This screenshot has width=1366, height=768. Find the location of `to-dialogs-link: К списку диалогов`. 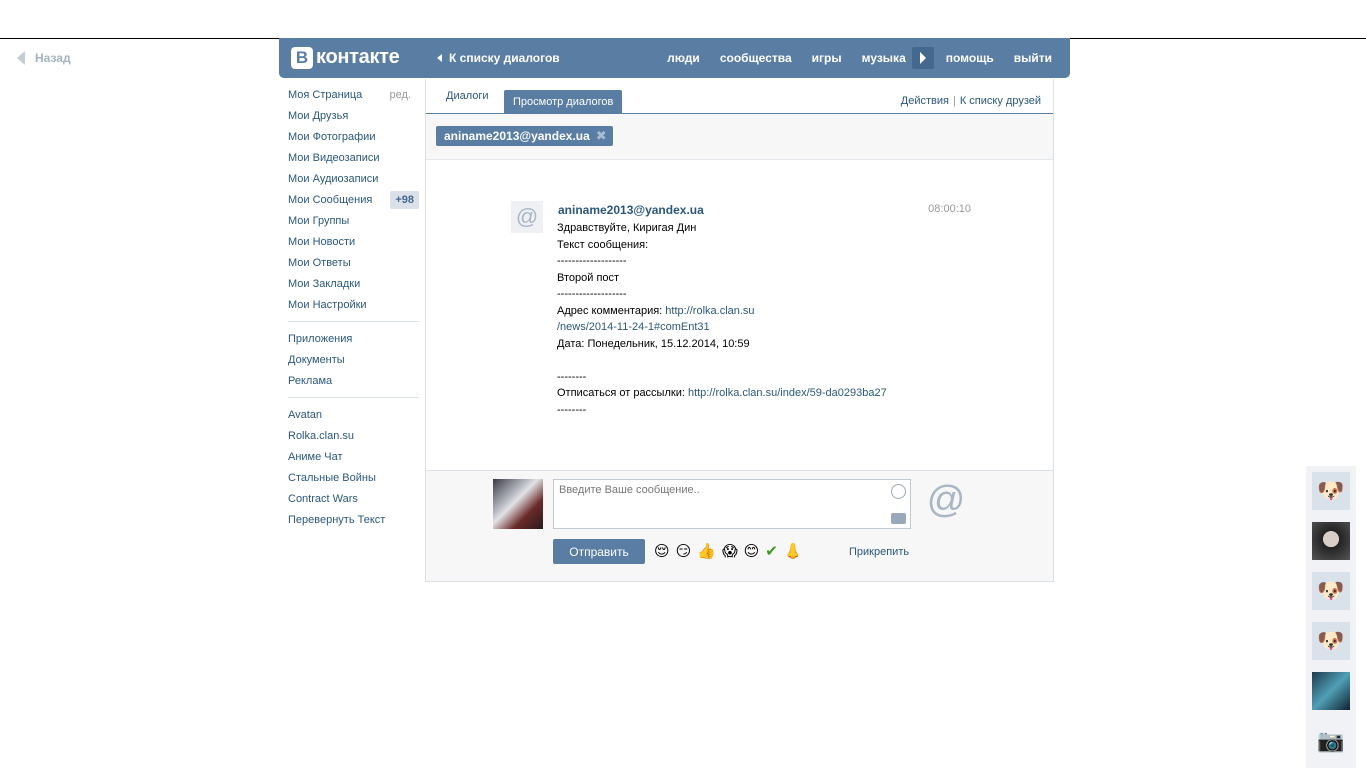

to-dialogs-link: К списку диалогов is located at coordinates (498, 58).